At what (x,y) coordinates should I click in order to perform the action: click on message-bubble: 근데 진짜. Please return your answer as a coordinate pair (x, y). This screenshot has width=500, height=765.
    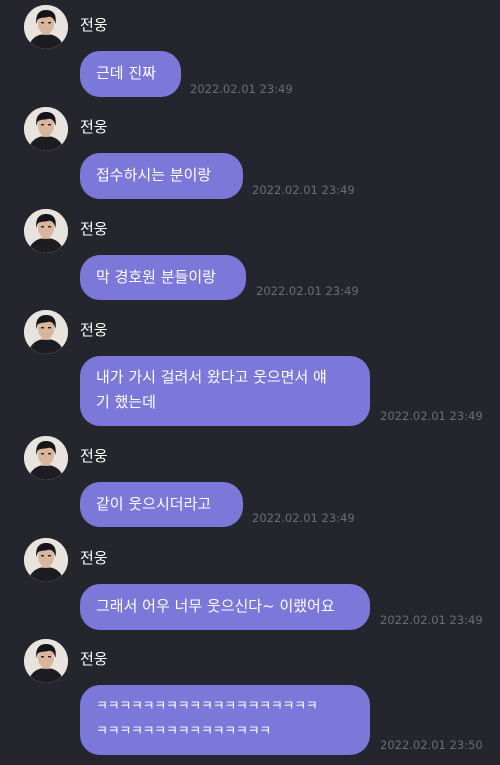
    Looking at the image, I should click on (130, 74).